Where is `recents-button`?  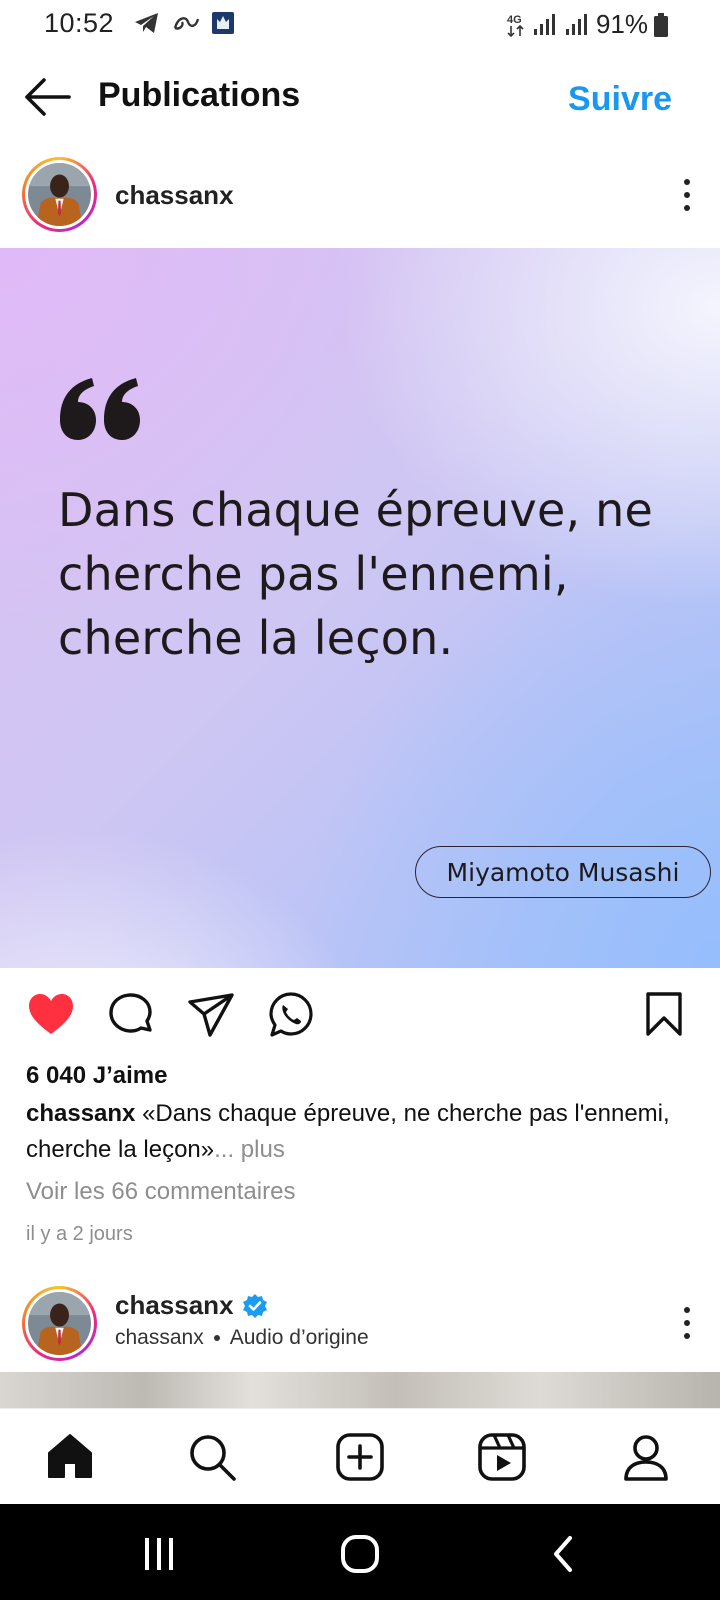
recents-button is located at coordinates (159, 1554).